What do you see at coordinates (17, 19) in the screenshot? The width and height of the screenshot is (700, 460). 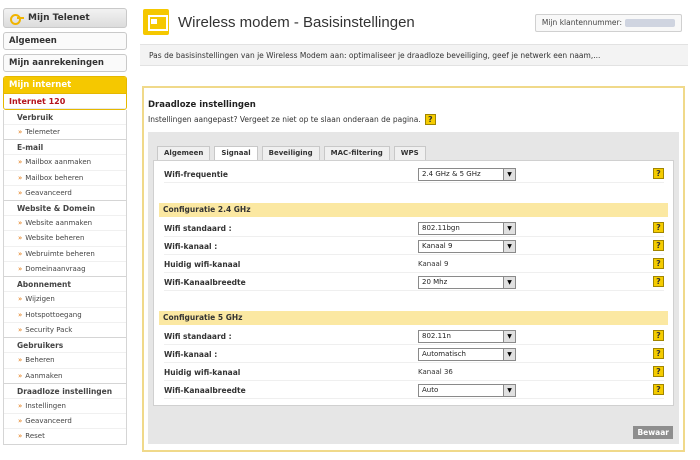 I see `key-icon` at bounding box center [17, 19].